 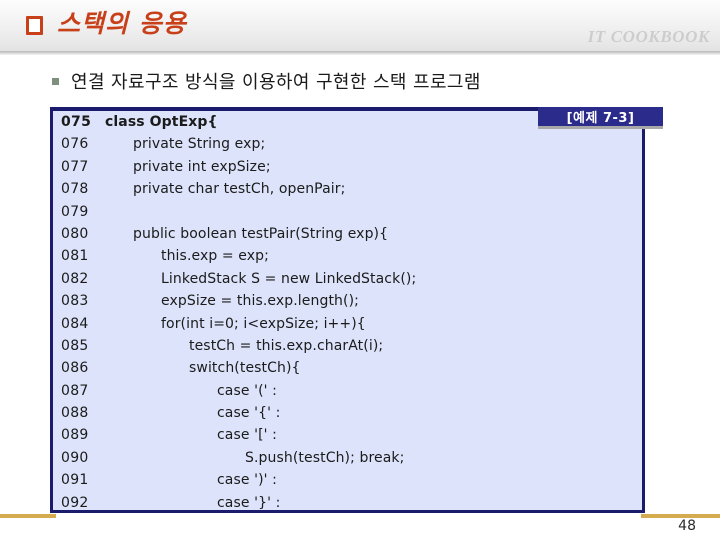 I want to click on code-line-number: 077, so click(x=75, y=166).